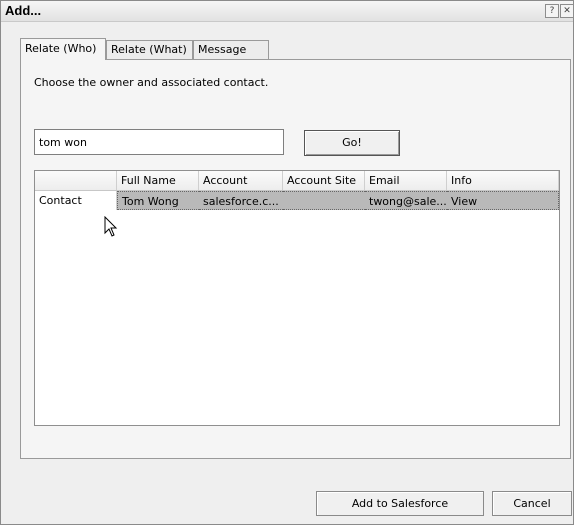 Image resolution: width=574 pixels, height=525 pixels. I want to click on cancel-button: Cancel, so click(532, 503).